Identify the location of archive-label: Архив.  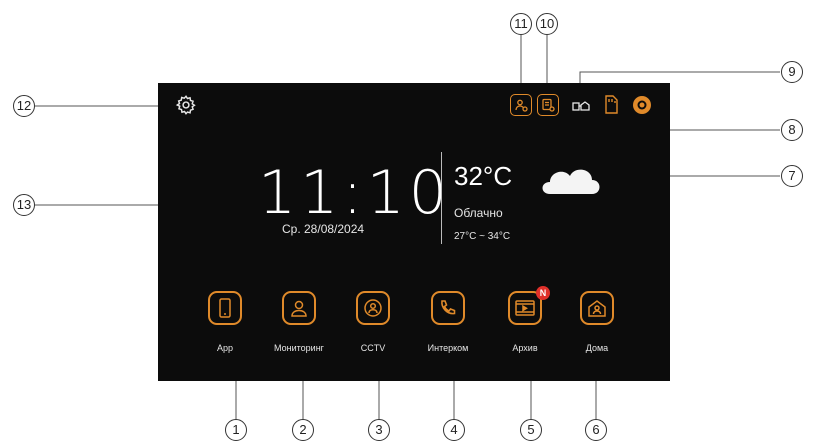
(525, 348).